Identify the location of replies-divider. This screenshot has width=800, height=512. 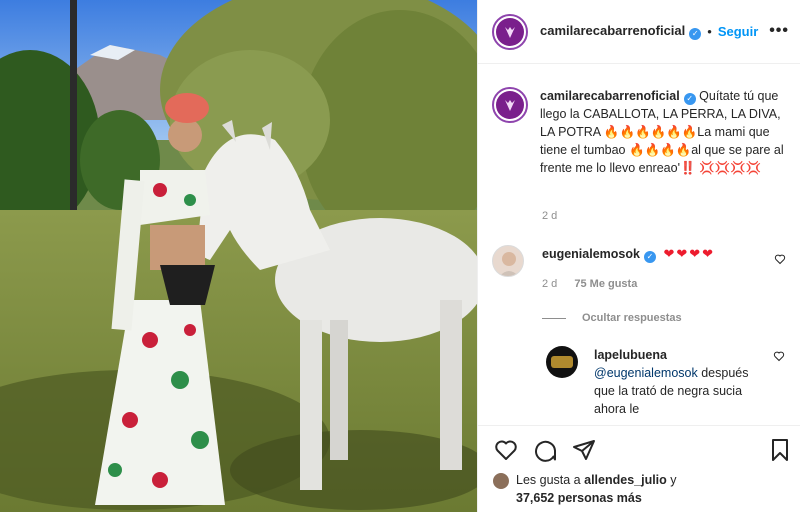
(554, 318).